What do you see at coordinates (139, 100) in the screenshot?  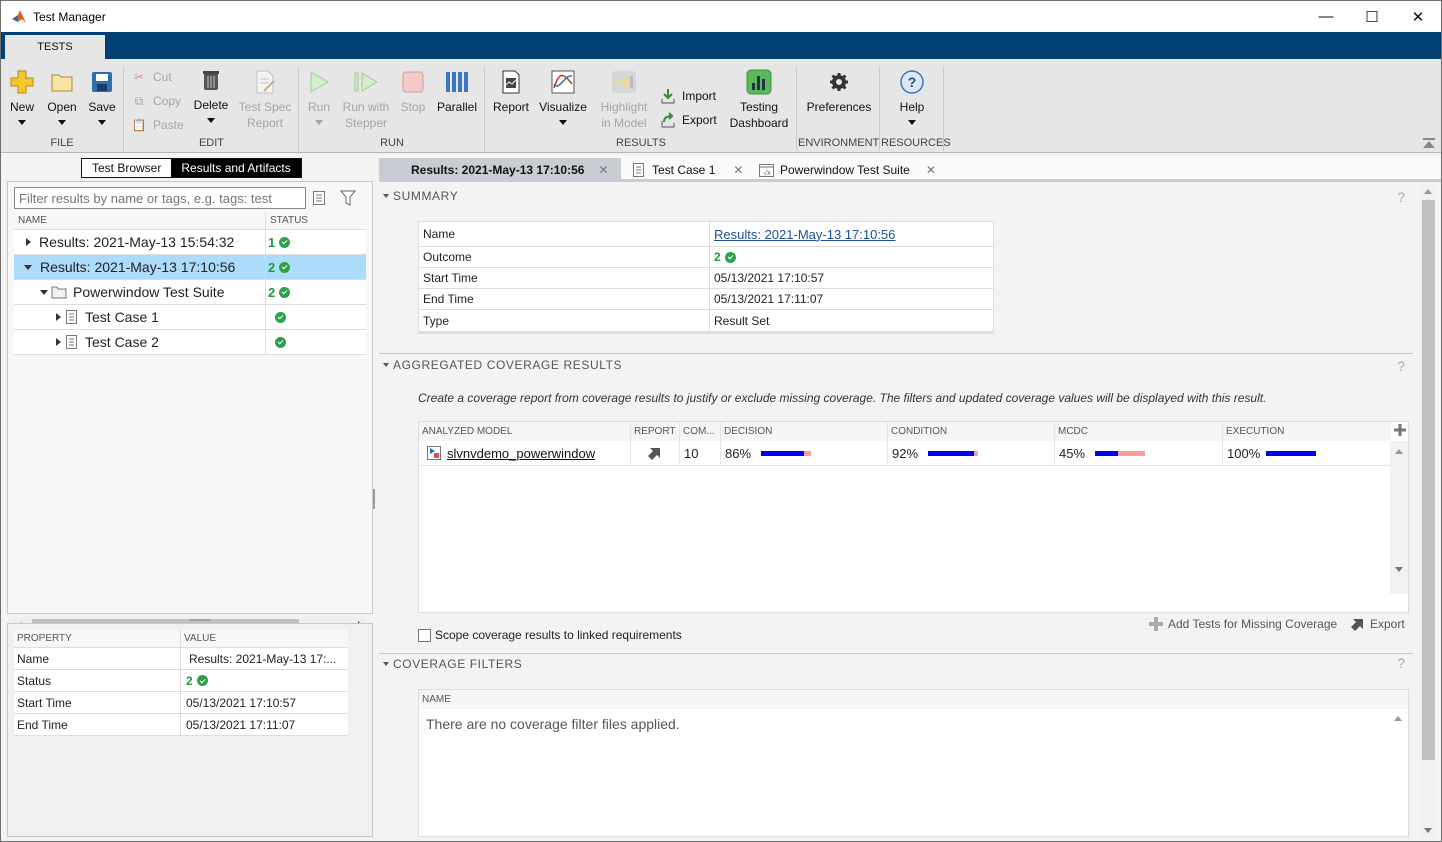 I see `copy-icon: ⧉` at bounding box center [139, 100].